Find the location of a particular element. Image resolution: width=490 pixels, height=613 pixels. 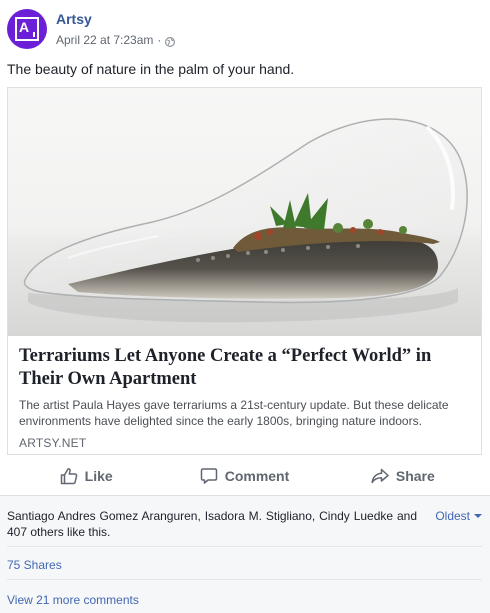

share-button: Share is located at coordinates (403, 476).